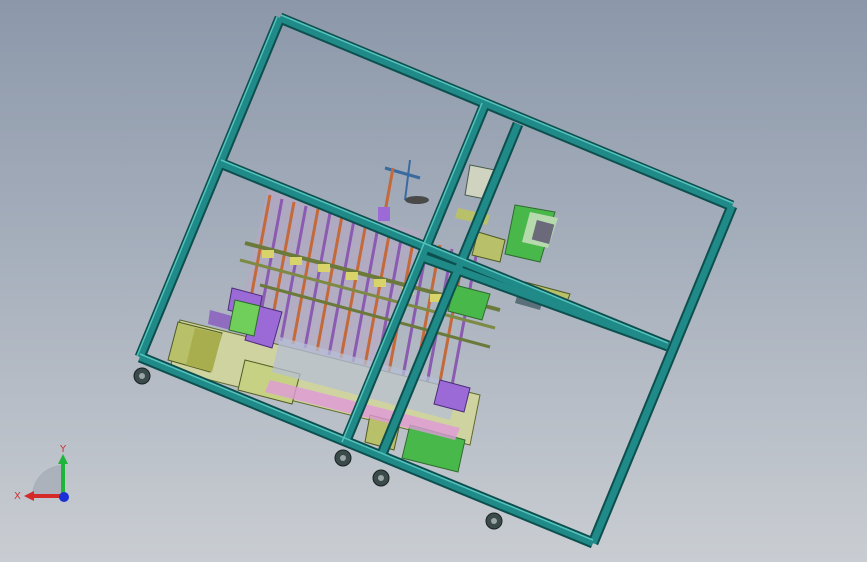 The image size is (867, 562). What do you see at coordinates (47, 480) in the screenshot?
I see `triad-quadrant` at bounding box center [47, 480].